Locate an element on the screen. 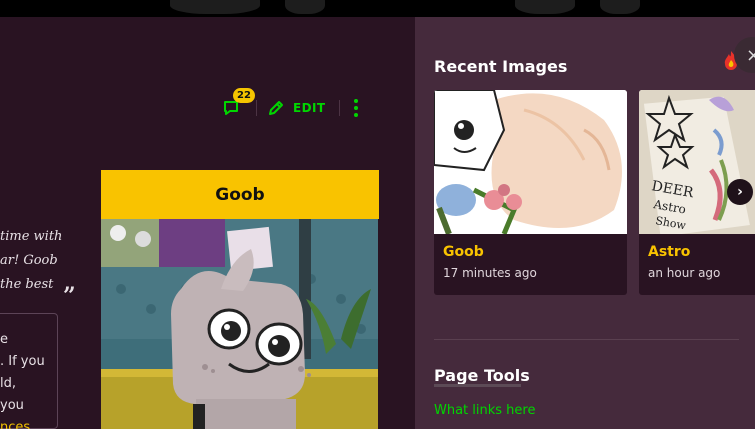 Image resolution: width=755 pixels, height=429 pixels. more-options-icon is located at coordinates (356, 108).